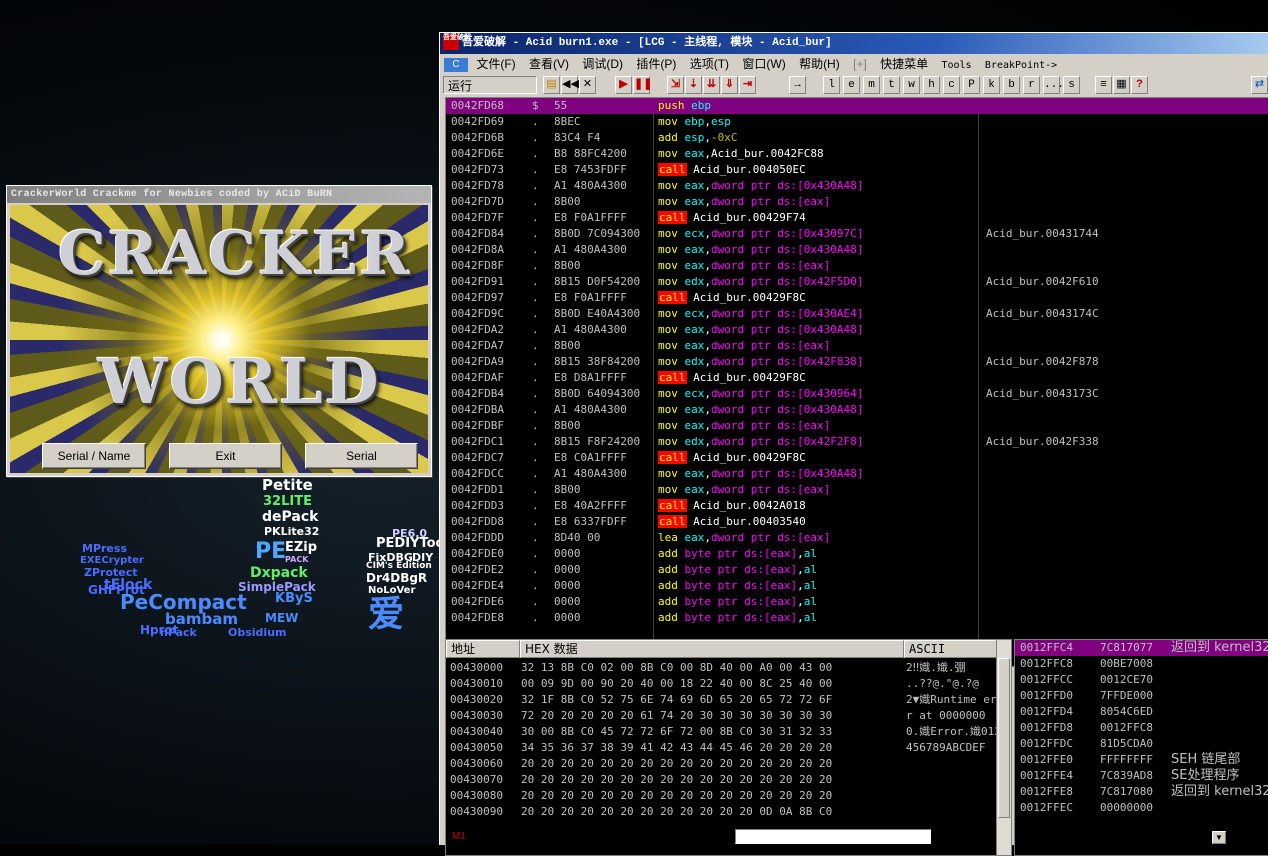  Describe the element at coordinates (857, 346) in the screenshot. I see `disasm-row: 0042FDA7. 8B00 mov eax,dword ptr ds:[eax]` at that location.